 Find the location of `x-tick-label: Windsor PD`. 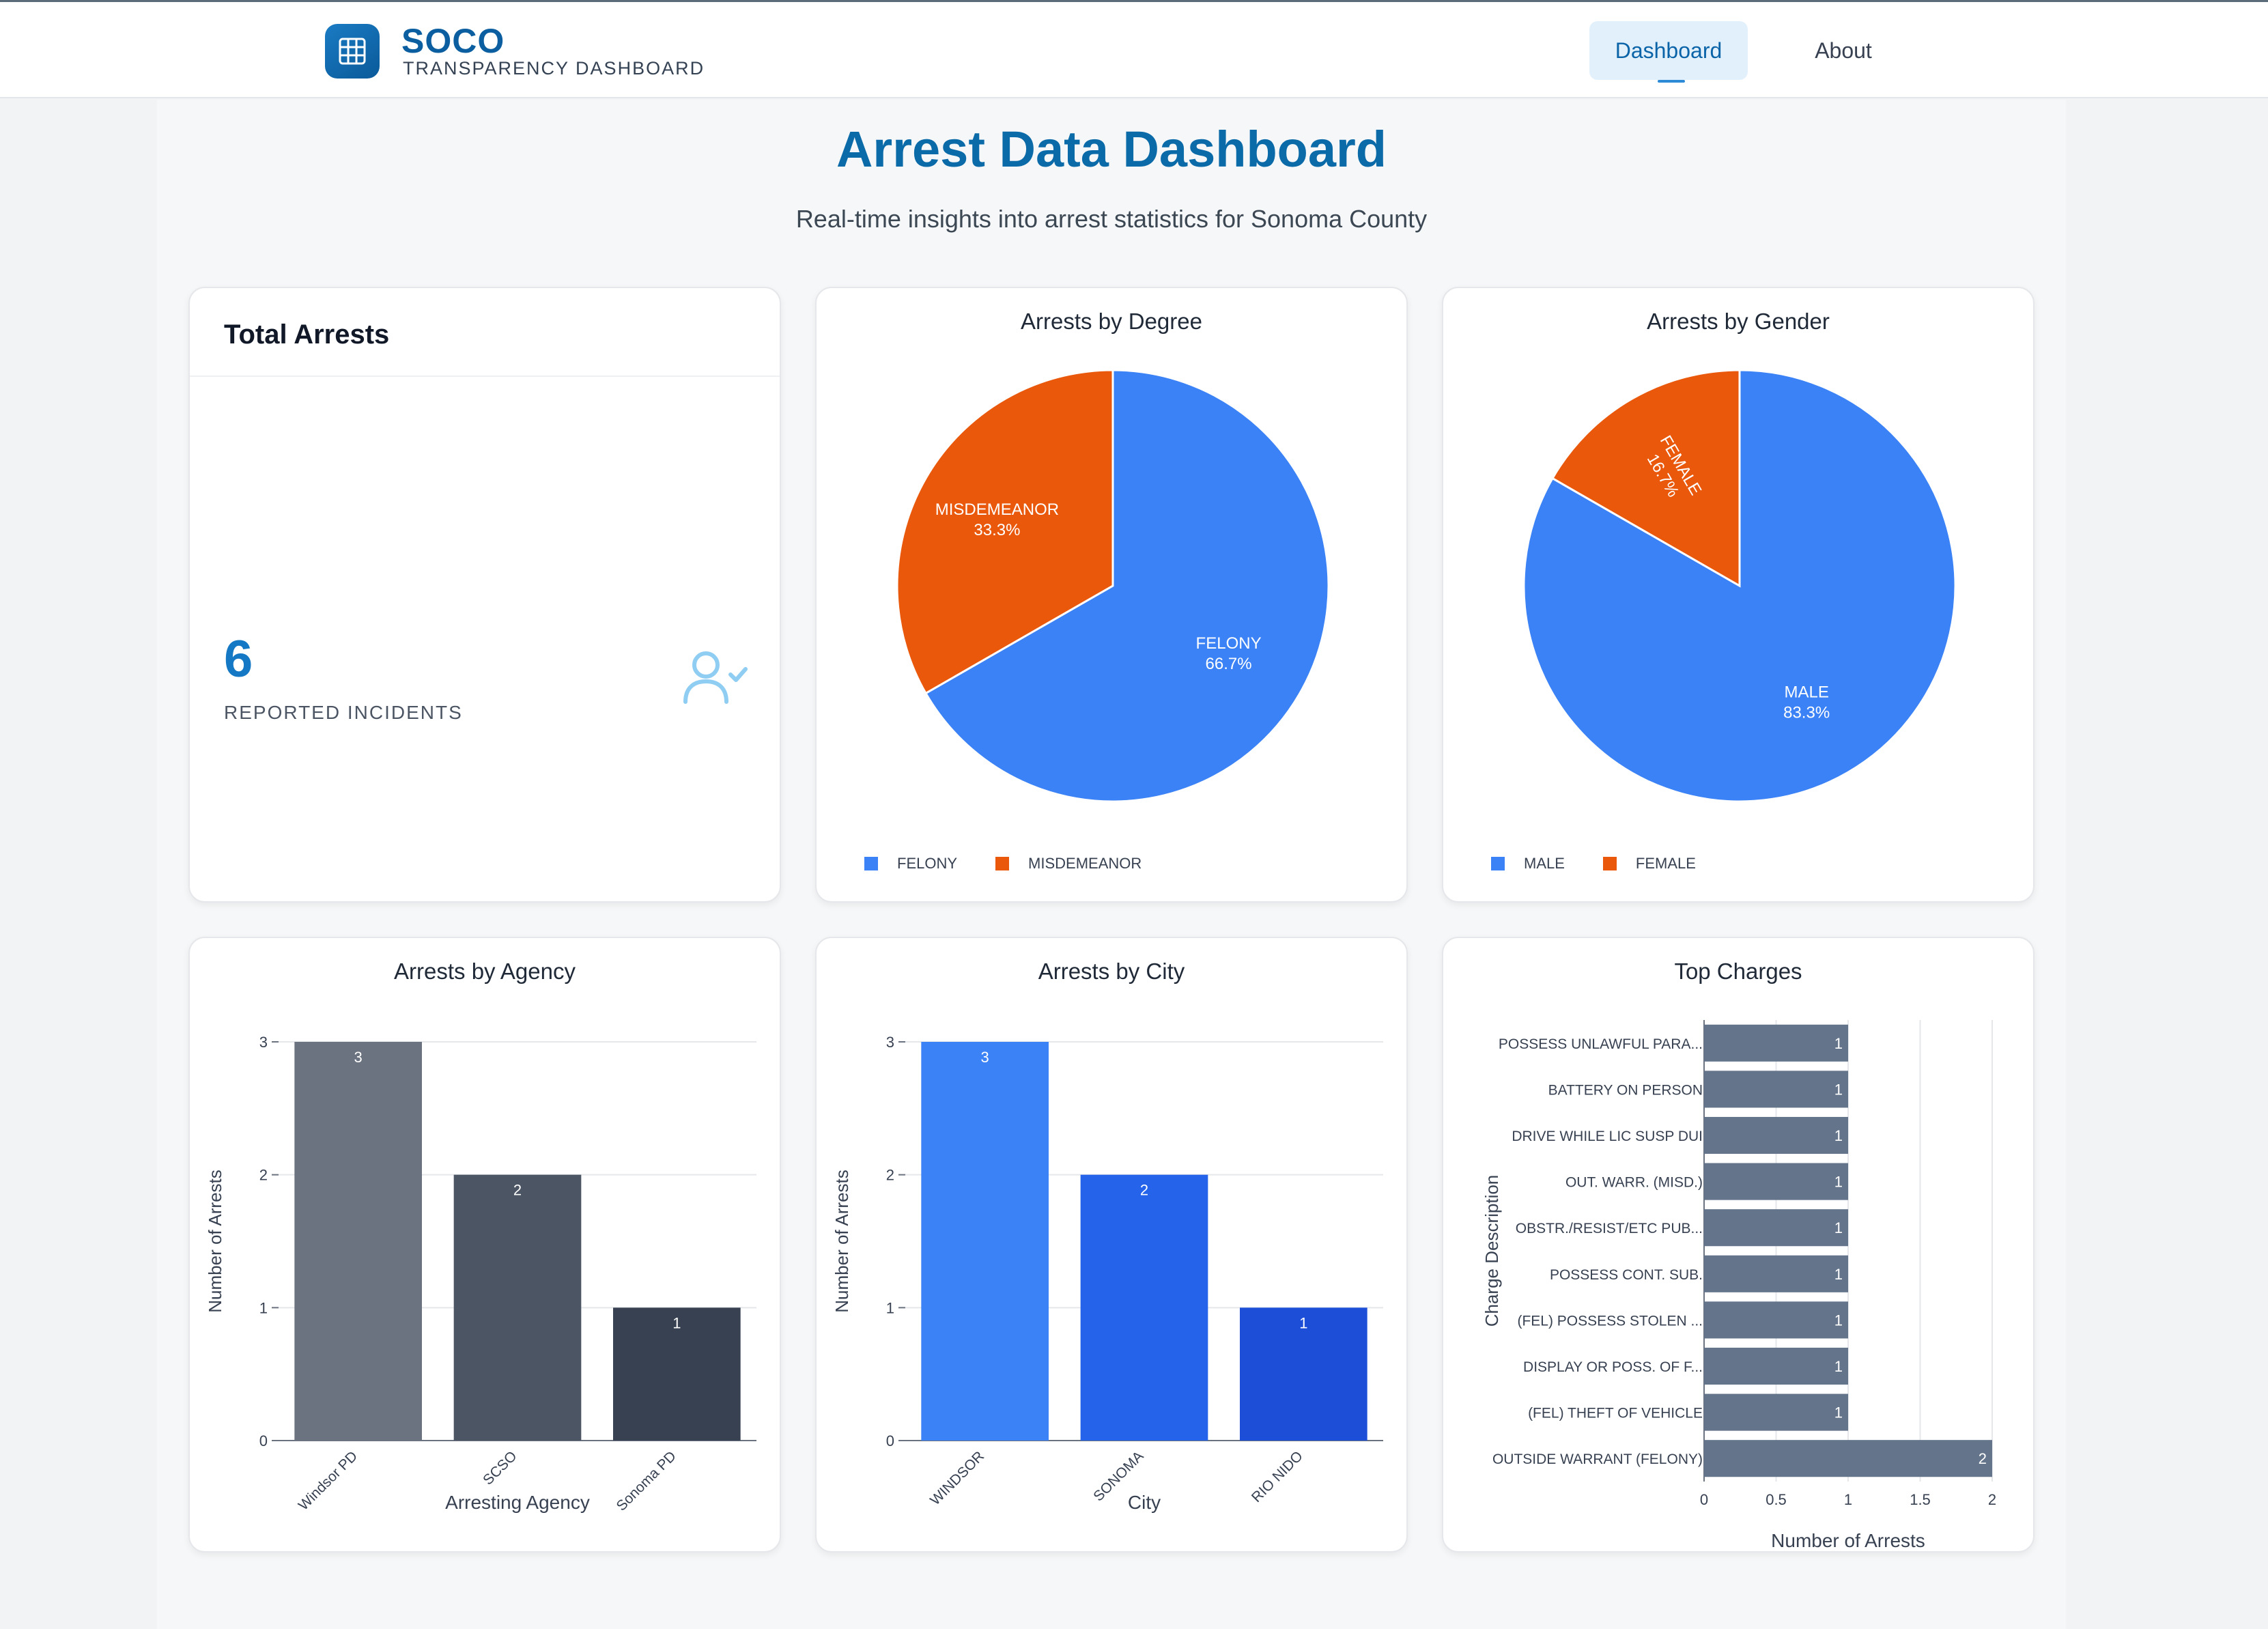

x-tick-label: Windsor PD is located at coordinates (328, 1480).